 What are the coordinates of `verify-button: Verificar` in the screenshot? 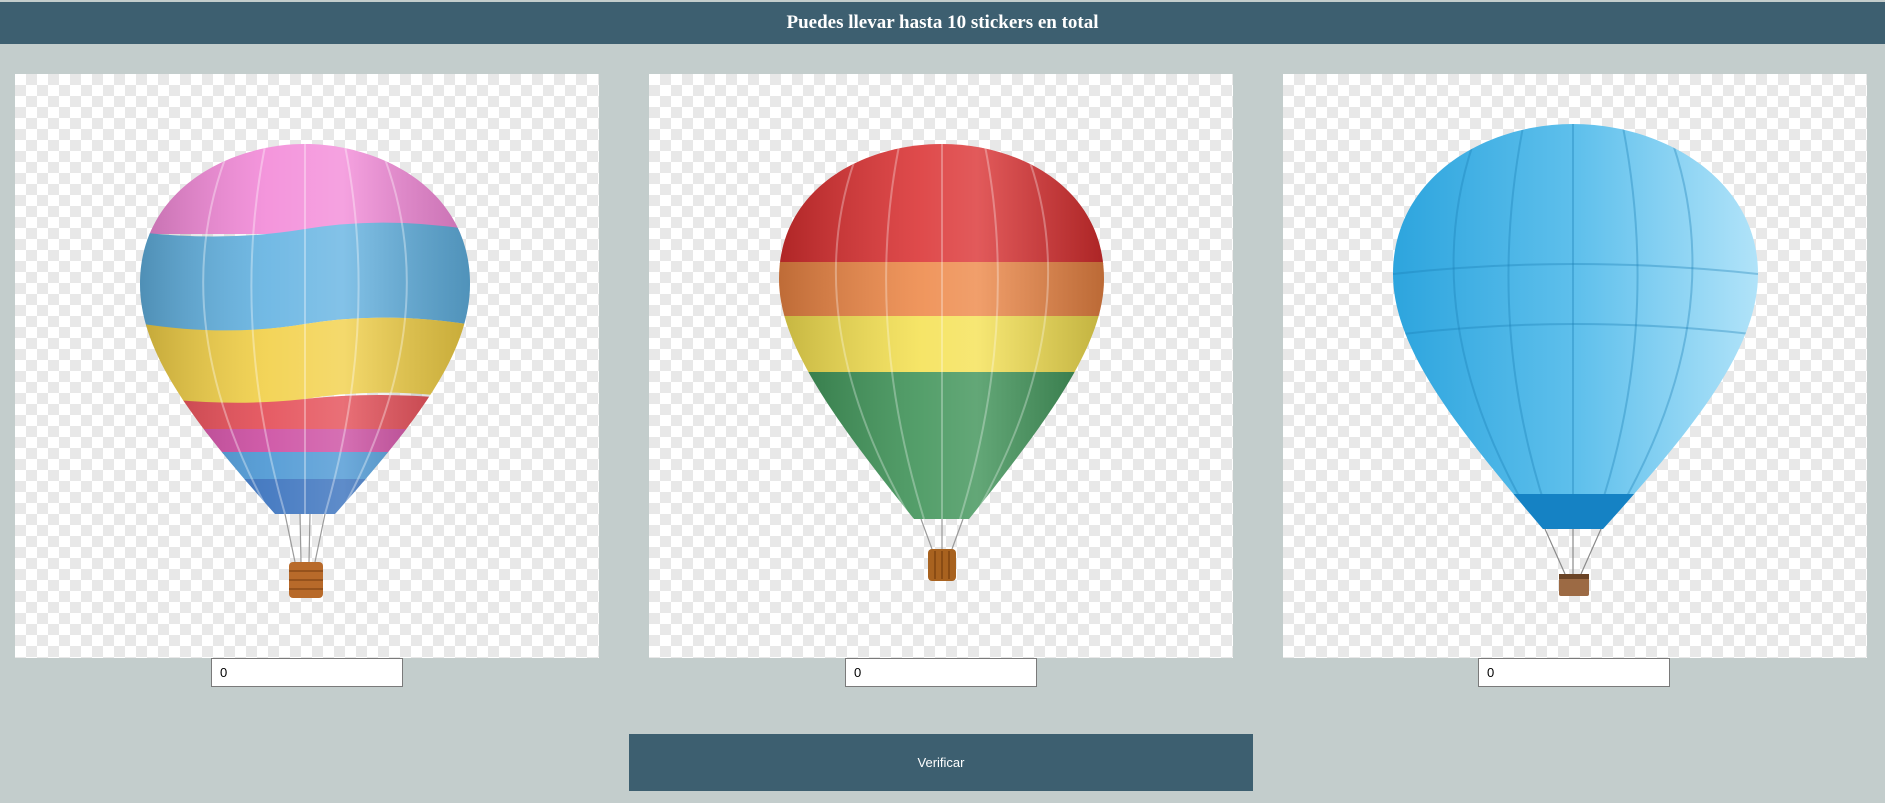 It's located at (941, 762).